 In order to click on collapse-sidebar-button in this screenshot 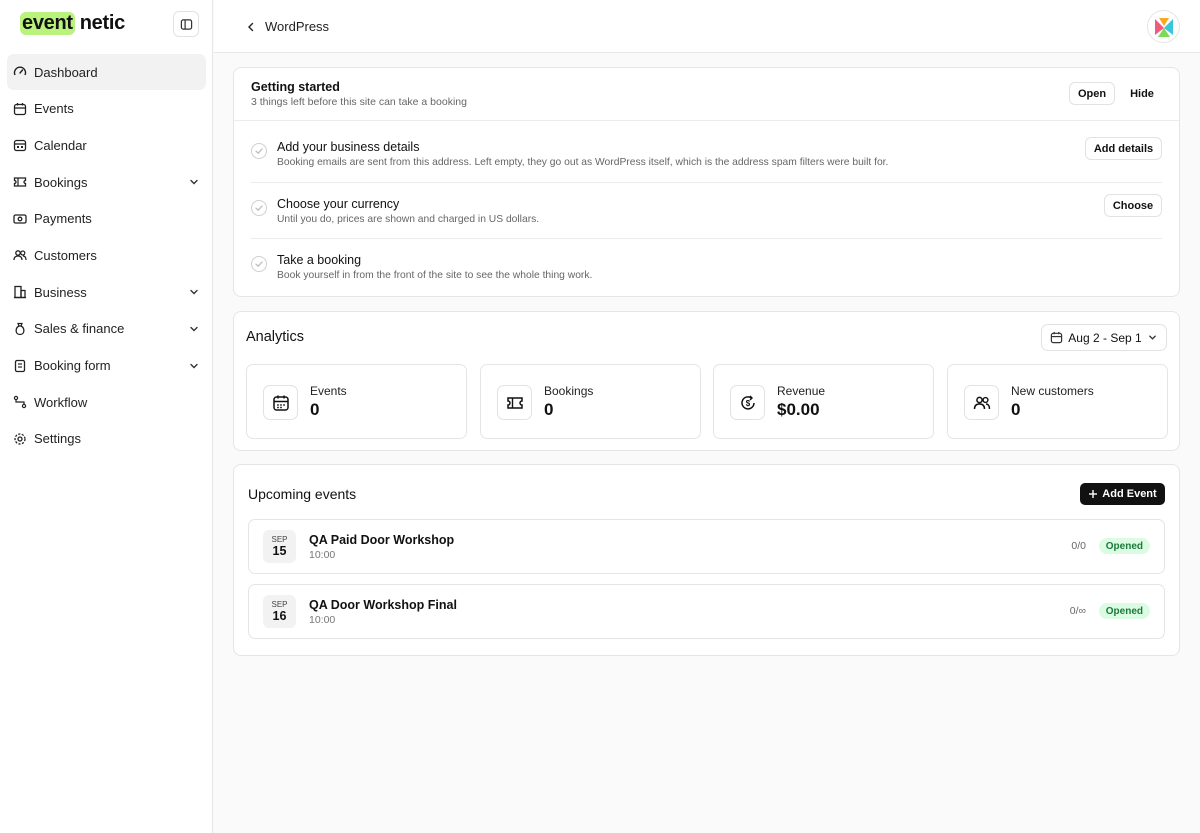, I will do `click(186, 24)`.